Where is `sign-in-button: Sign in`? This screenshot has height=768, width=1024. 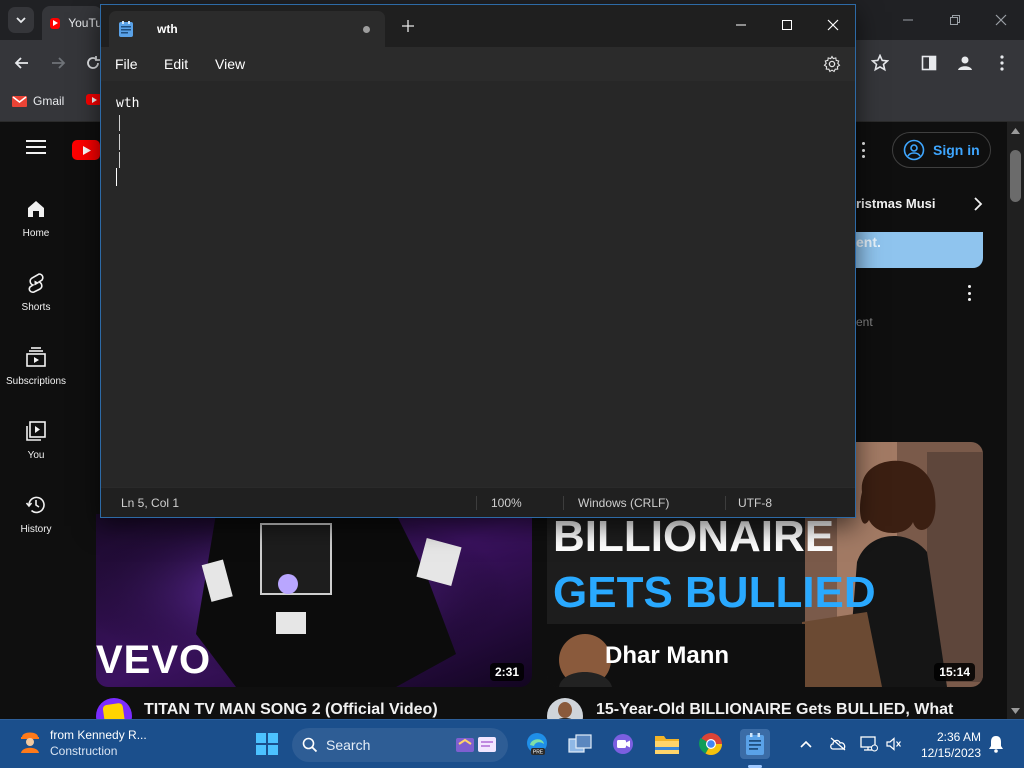
sign-in-button: Sign in is located at coordinates (941, 150).